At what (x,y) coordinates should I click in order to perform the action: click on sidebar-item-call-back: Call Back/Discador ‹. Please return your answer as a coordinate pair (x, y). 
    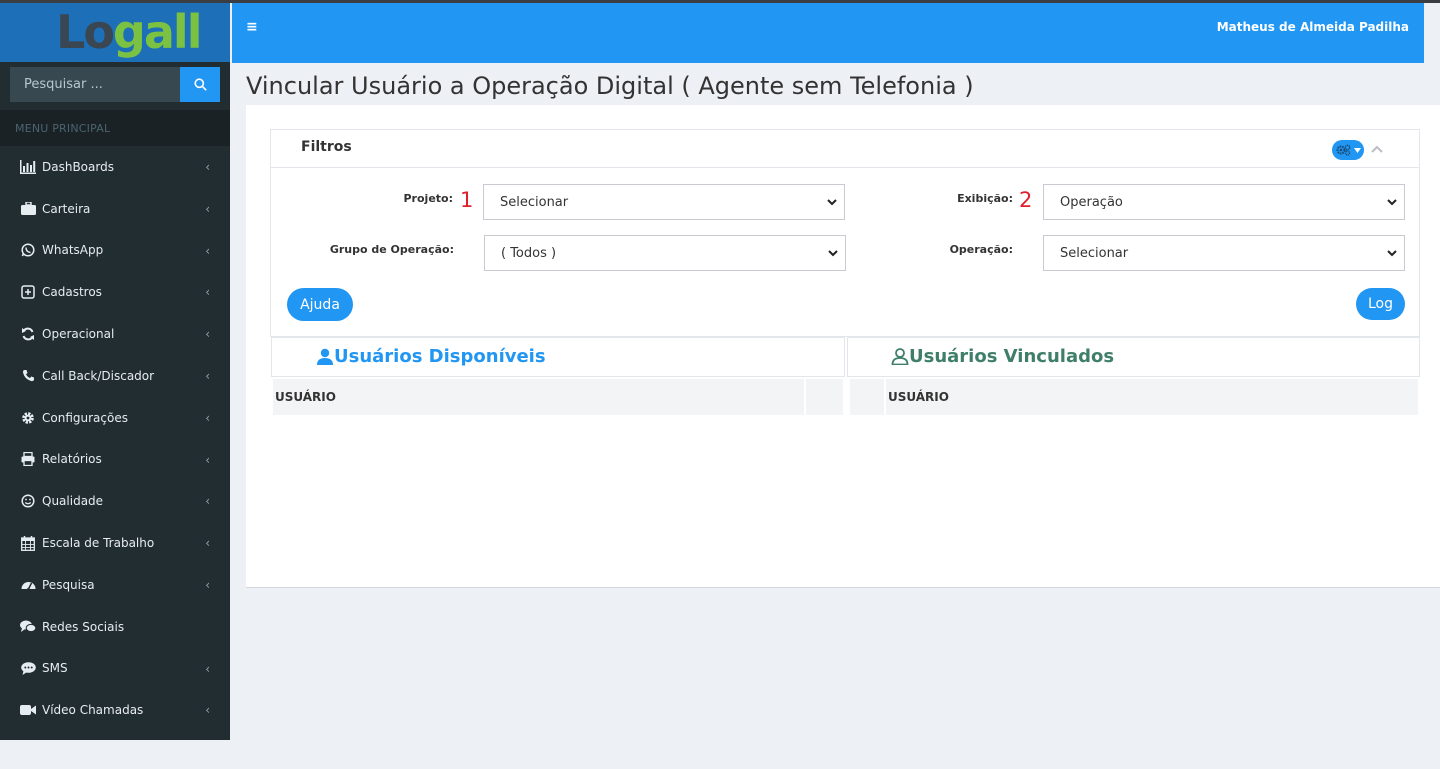
    Looking at the image, I should click on (115, 376).